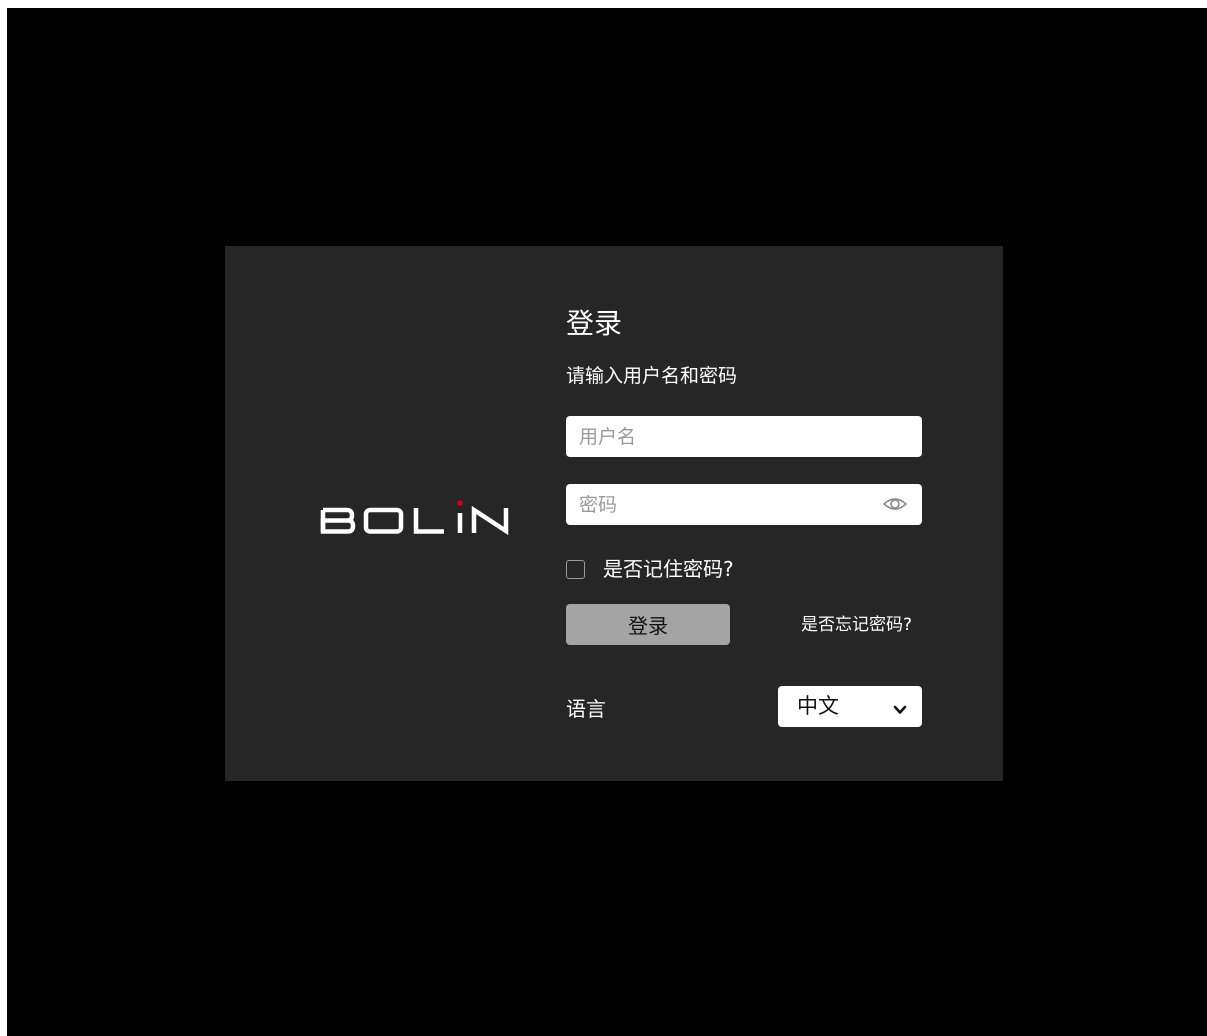  What do you see at coordinates (586, 709) in the screenshot?
I see `language-label: 语言` at bounding box center [586, 709].